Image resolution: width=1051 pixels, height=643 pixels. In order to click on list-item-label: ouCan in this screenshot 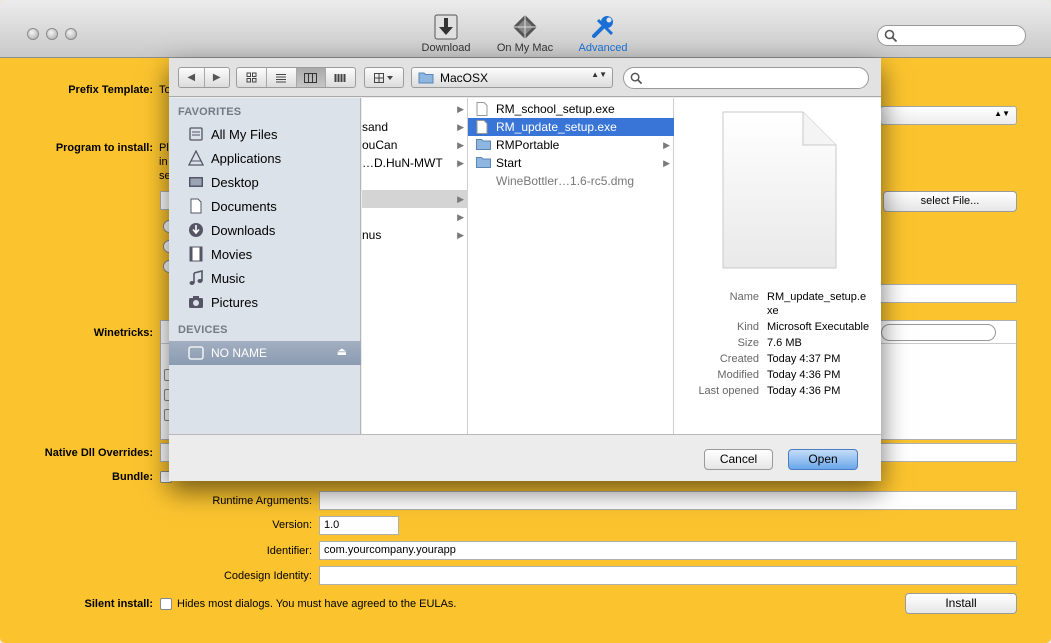, I will do `click(380, 145)`.